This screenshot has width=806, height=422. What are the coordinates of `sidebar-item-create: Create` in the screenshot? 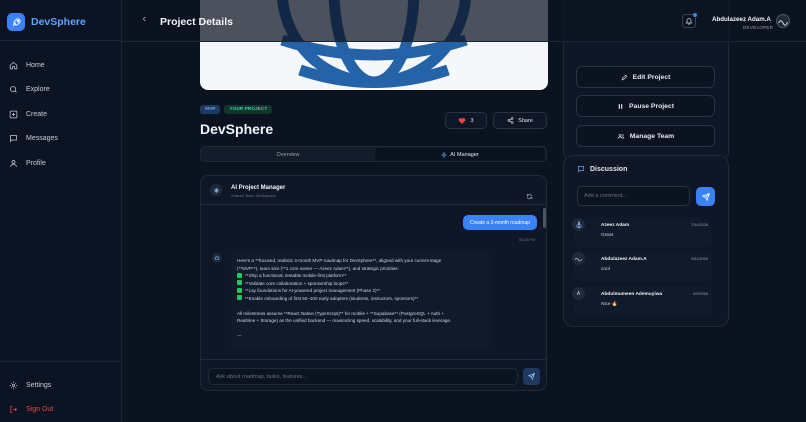 It's located at (33, 114).